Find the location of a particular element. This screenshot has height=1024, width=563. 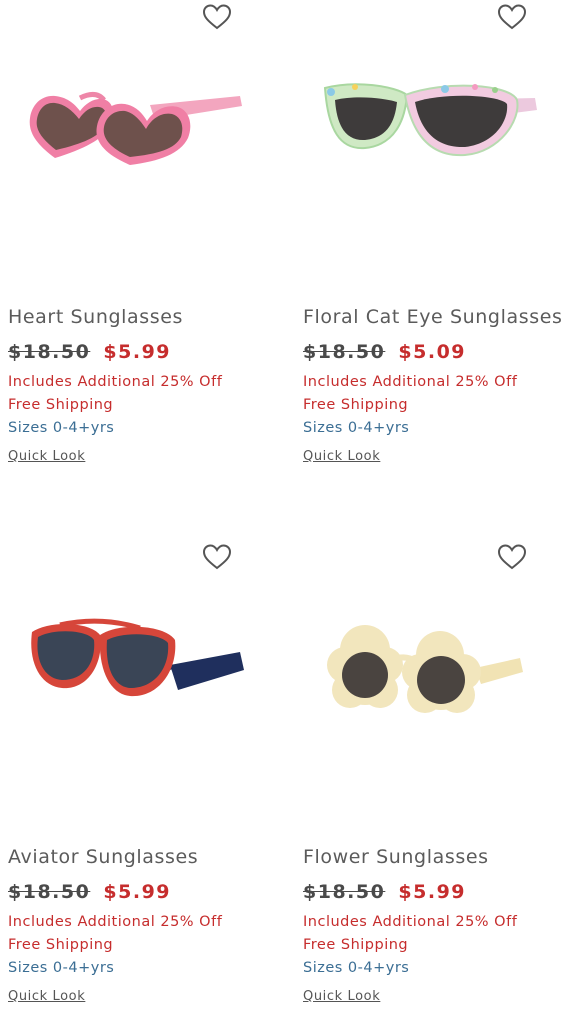

price-row: $18.50 $5.09 is located at coordinates (433, 352).